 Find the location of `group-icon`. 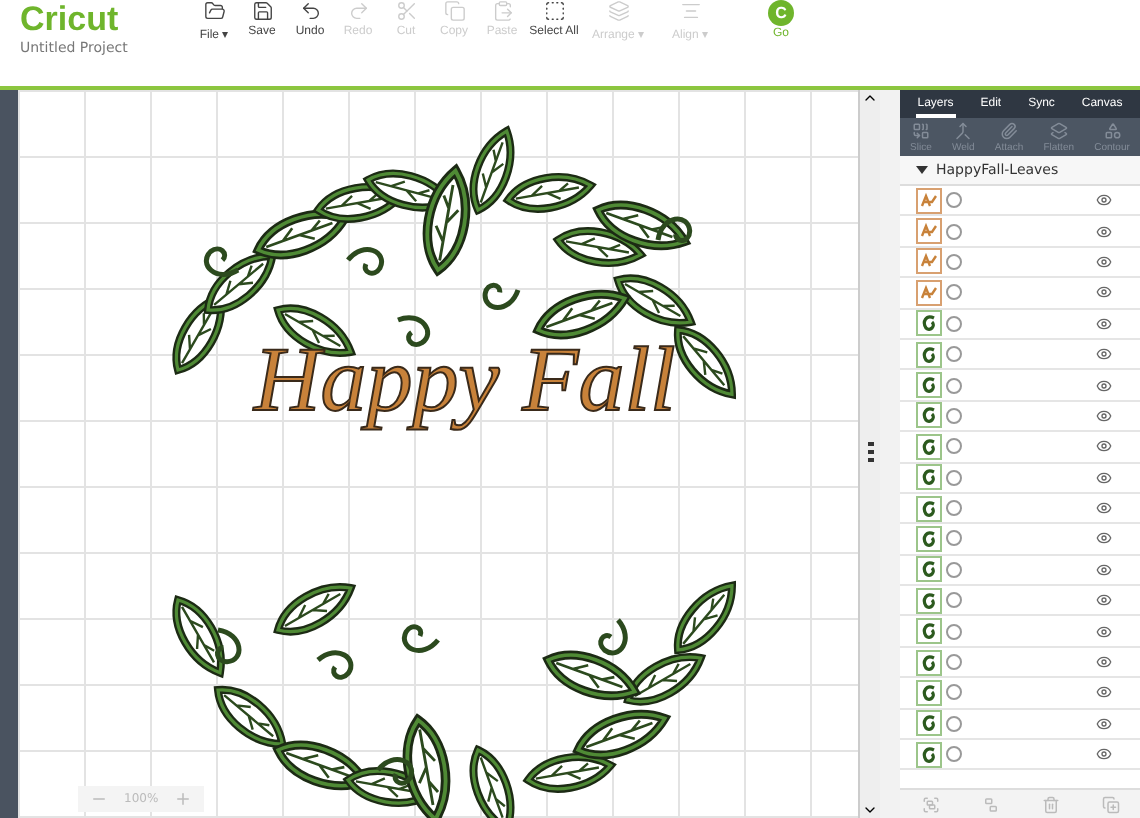

group-icon is located at coordinates (930, 804).